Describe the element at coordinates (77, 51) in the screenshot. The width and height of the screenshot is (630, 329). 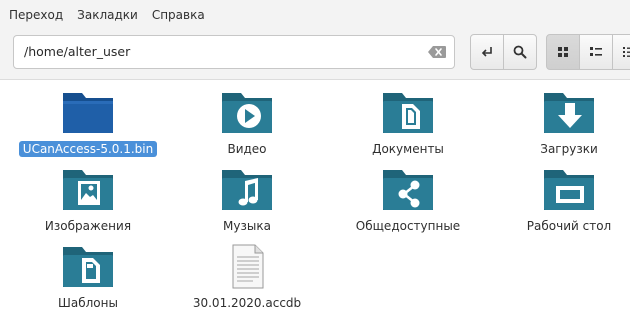
I see `location-text: /home/alter_user` at that location.